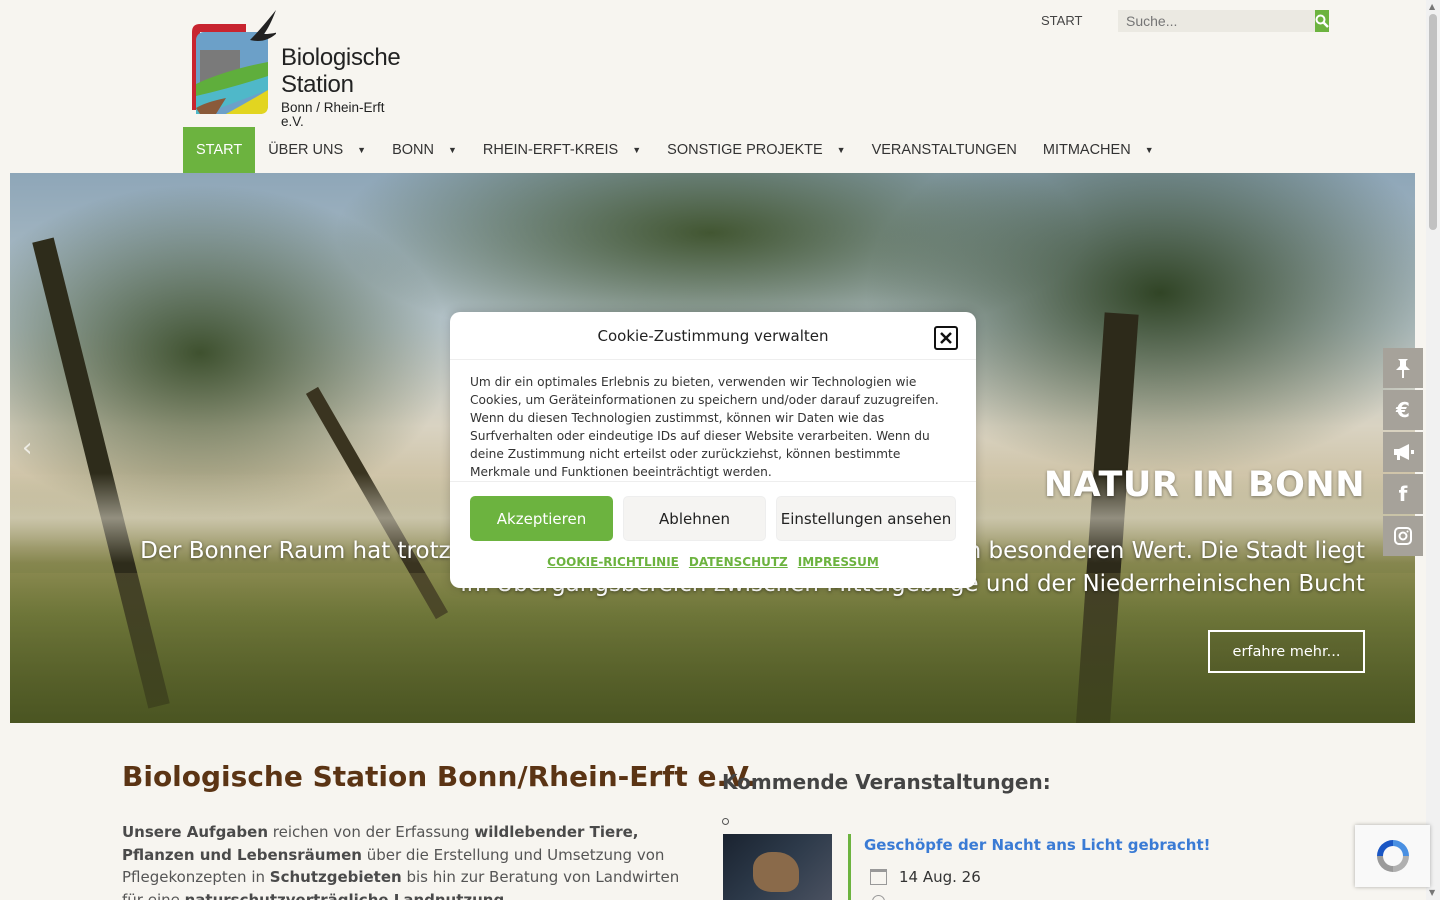  I want to click on event-date: 14 Aug. 26, so click(940, 877).